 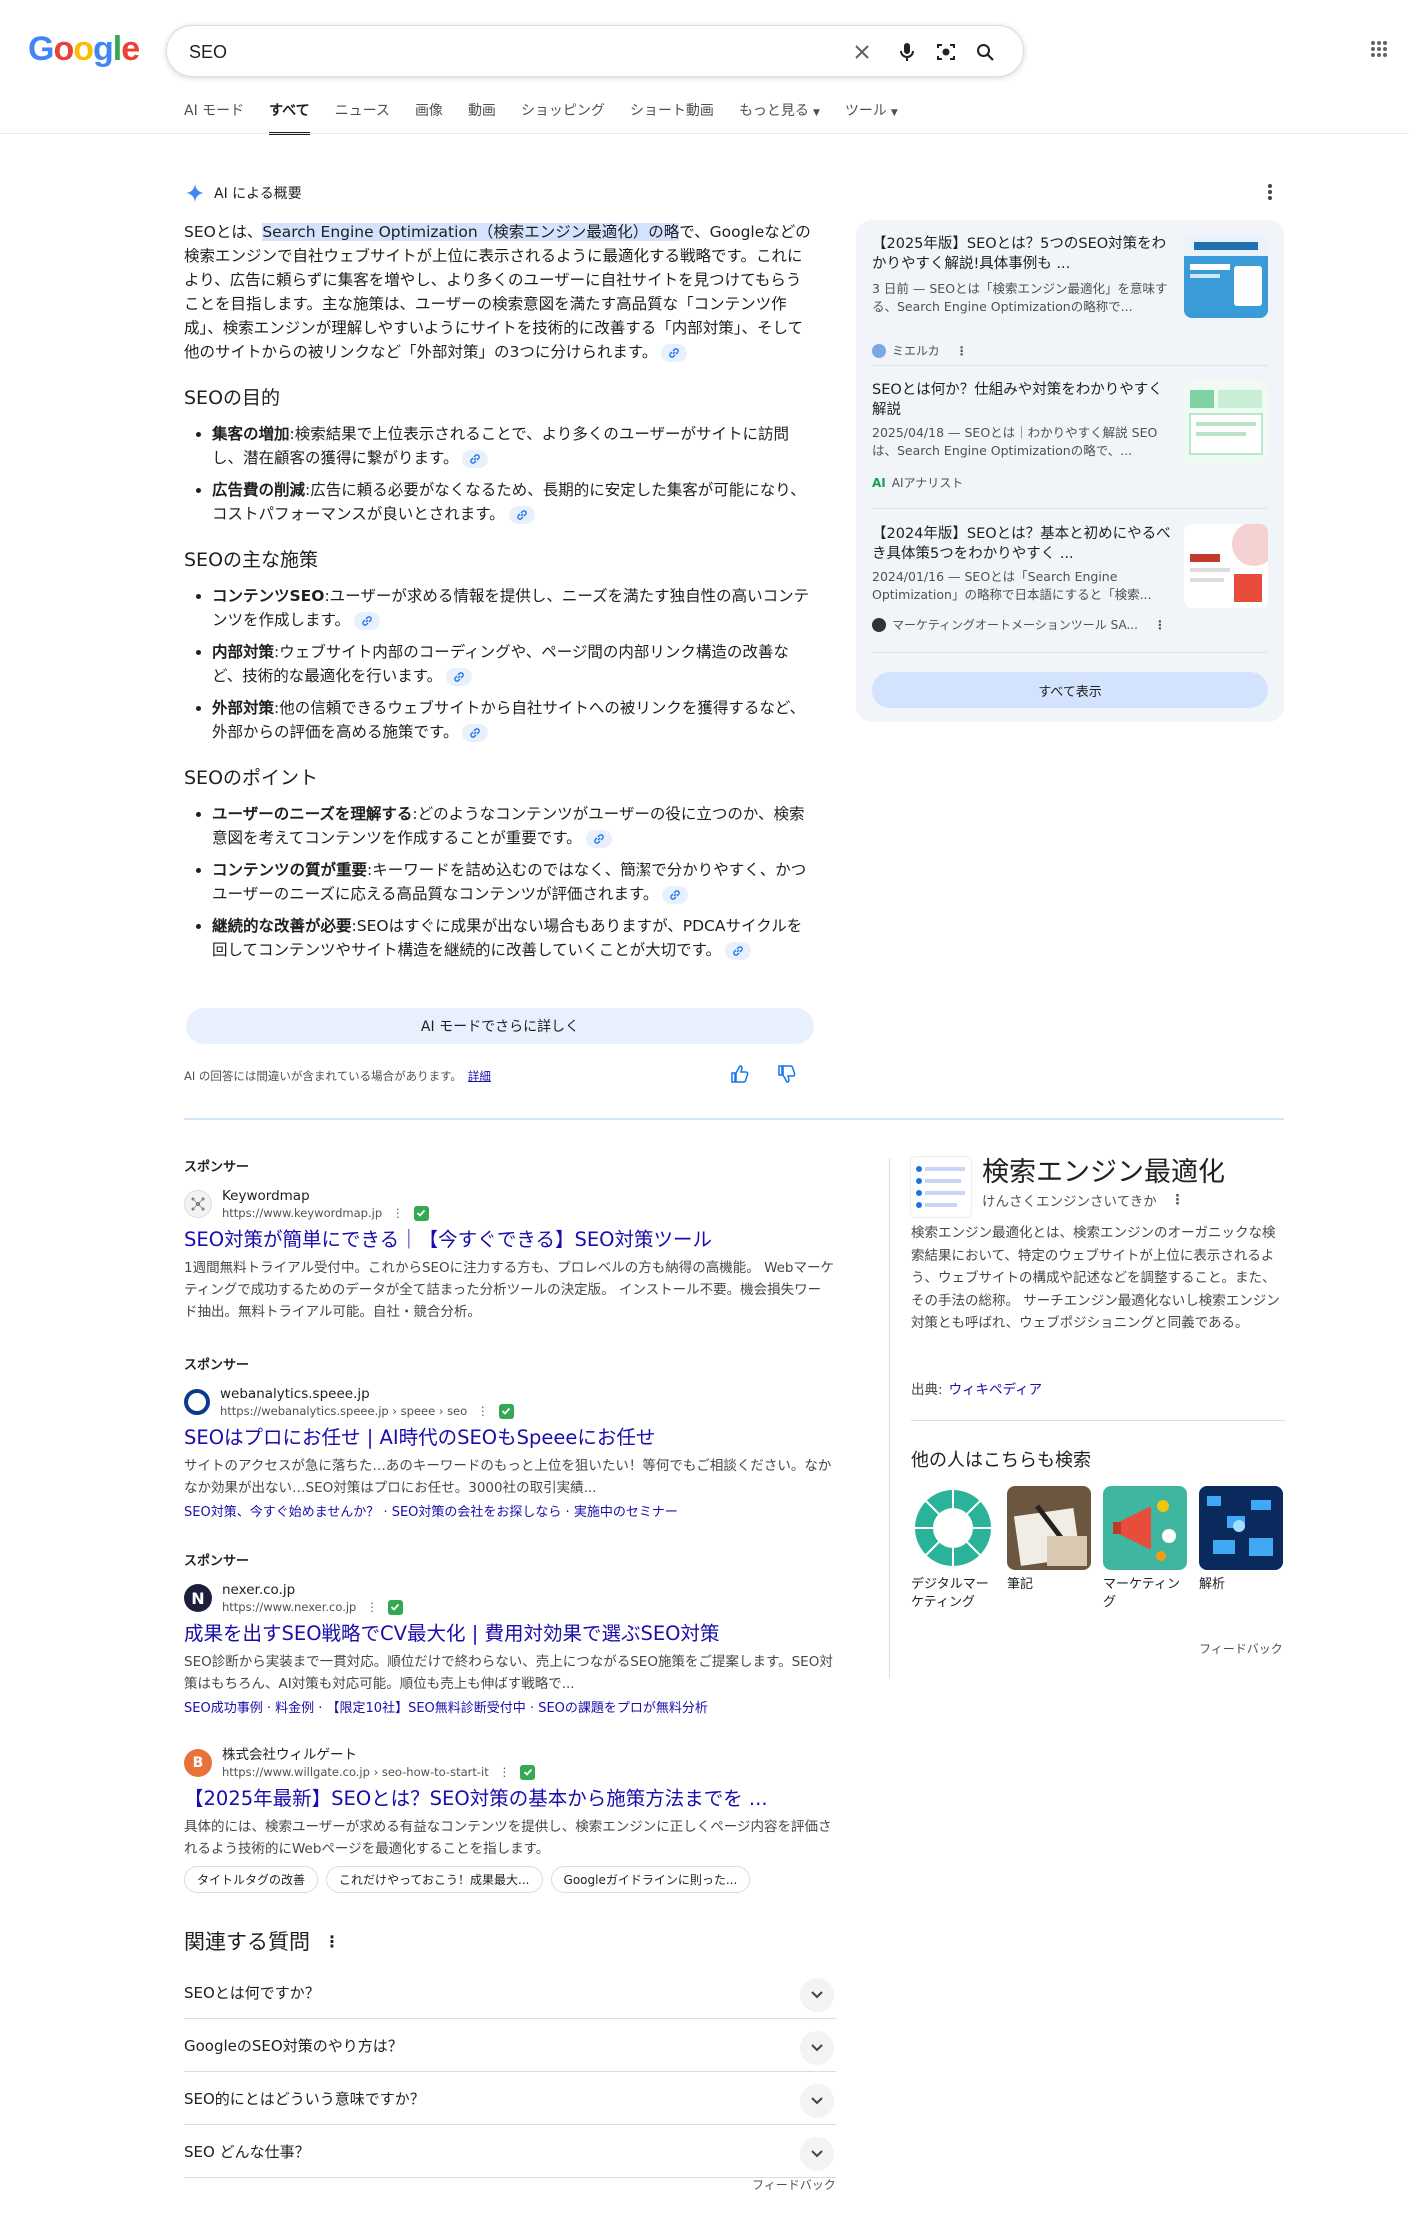 I want to click on tab-short-videos: ショート動画, so click(x=672, y=117).